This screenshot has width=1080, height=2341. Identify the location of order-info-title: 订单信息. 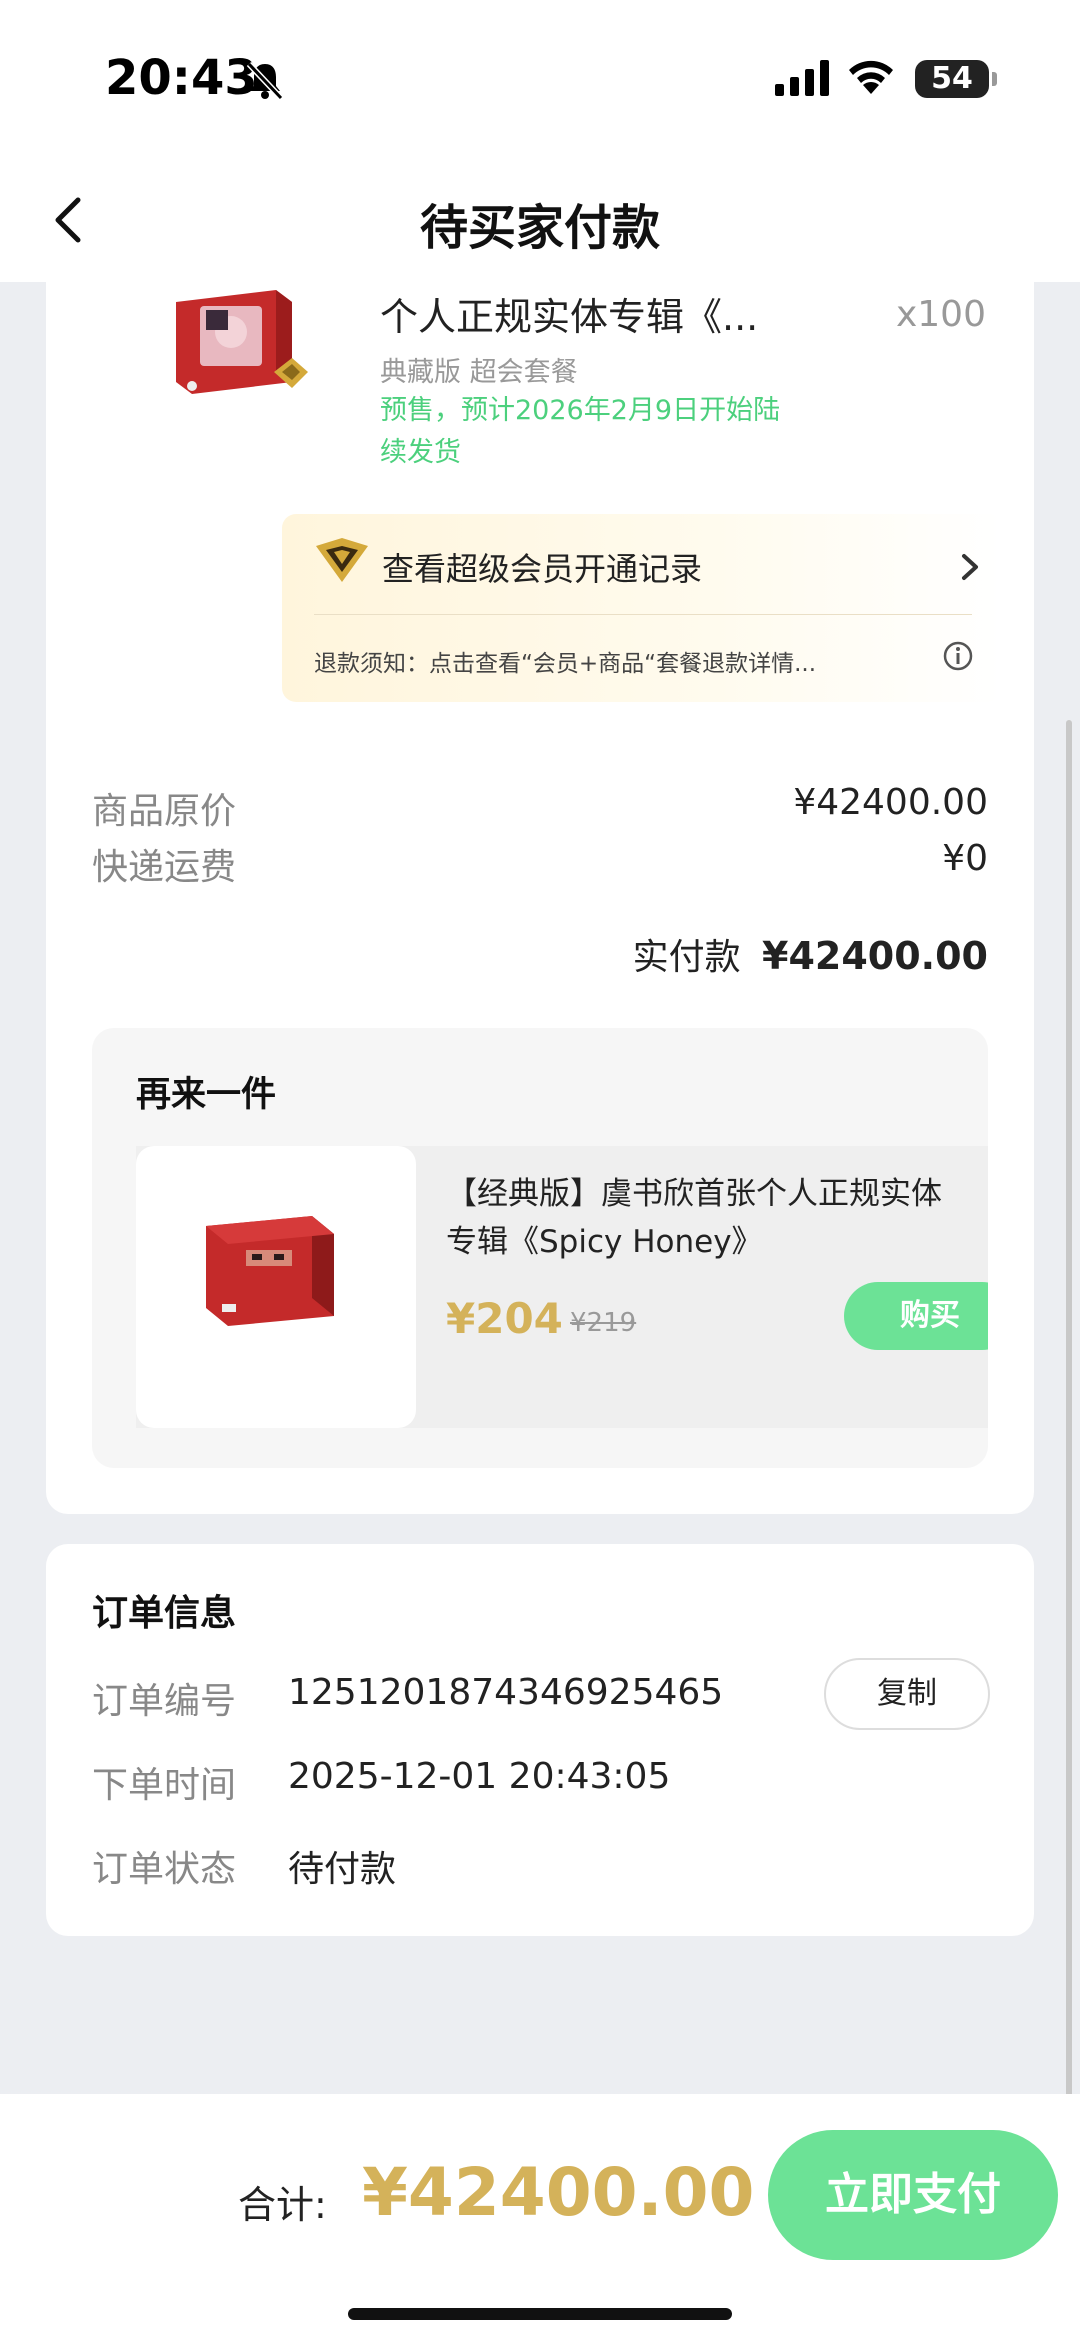
(164, 1613).